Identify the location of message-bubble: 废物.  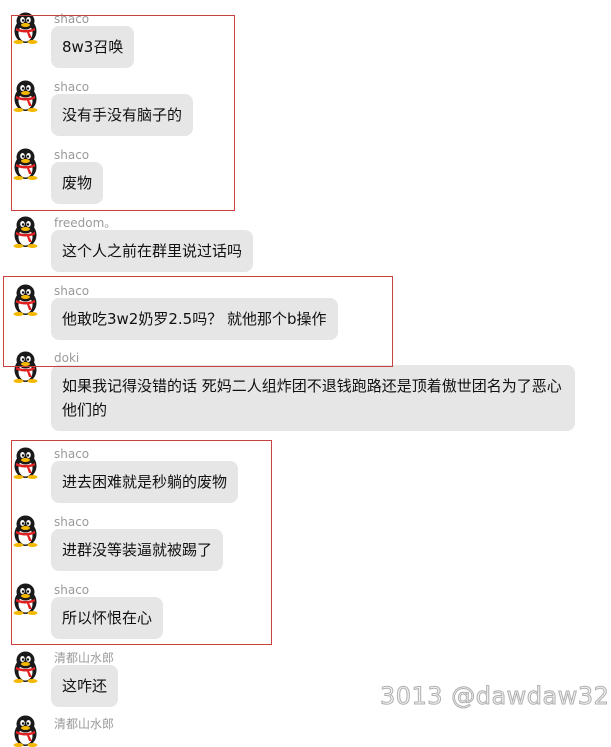
(77, 183).